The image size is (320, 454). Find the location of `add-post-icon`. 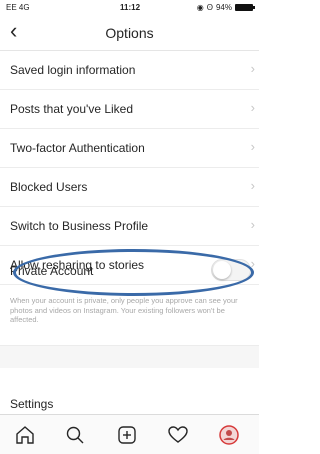

add-post-icon is located at coordinates (127, 435).